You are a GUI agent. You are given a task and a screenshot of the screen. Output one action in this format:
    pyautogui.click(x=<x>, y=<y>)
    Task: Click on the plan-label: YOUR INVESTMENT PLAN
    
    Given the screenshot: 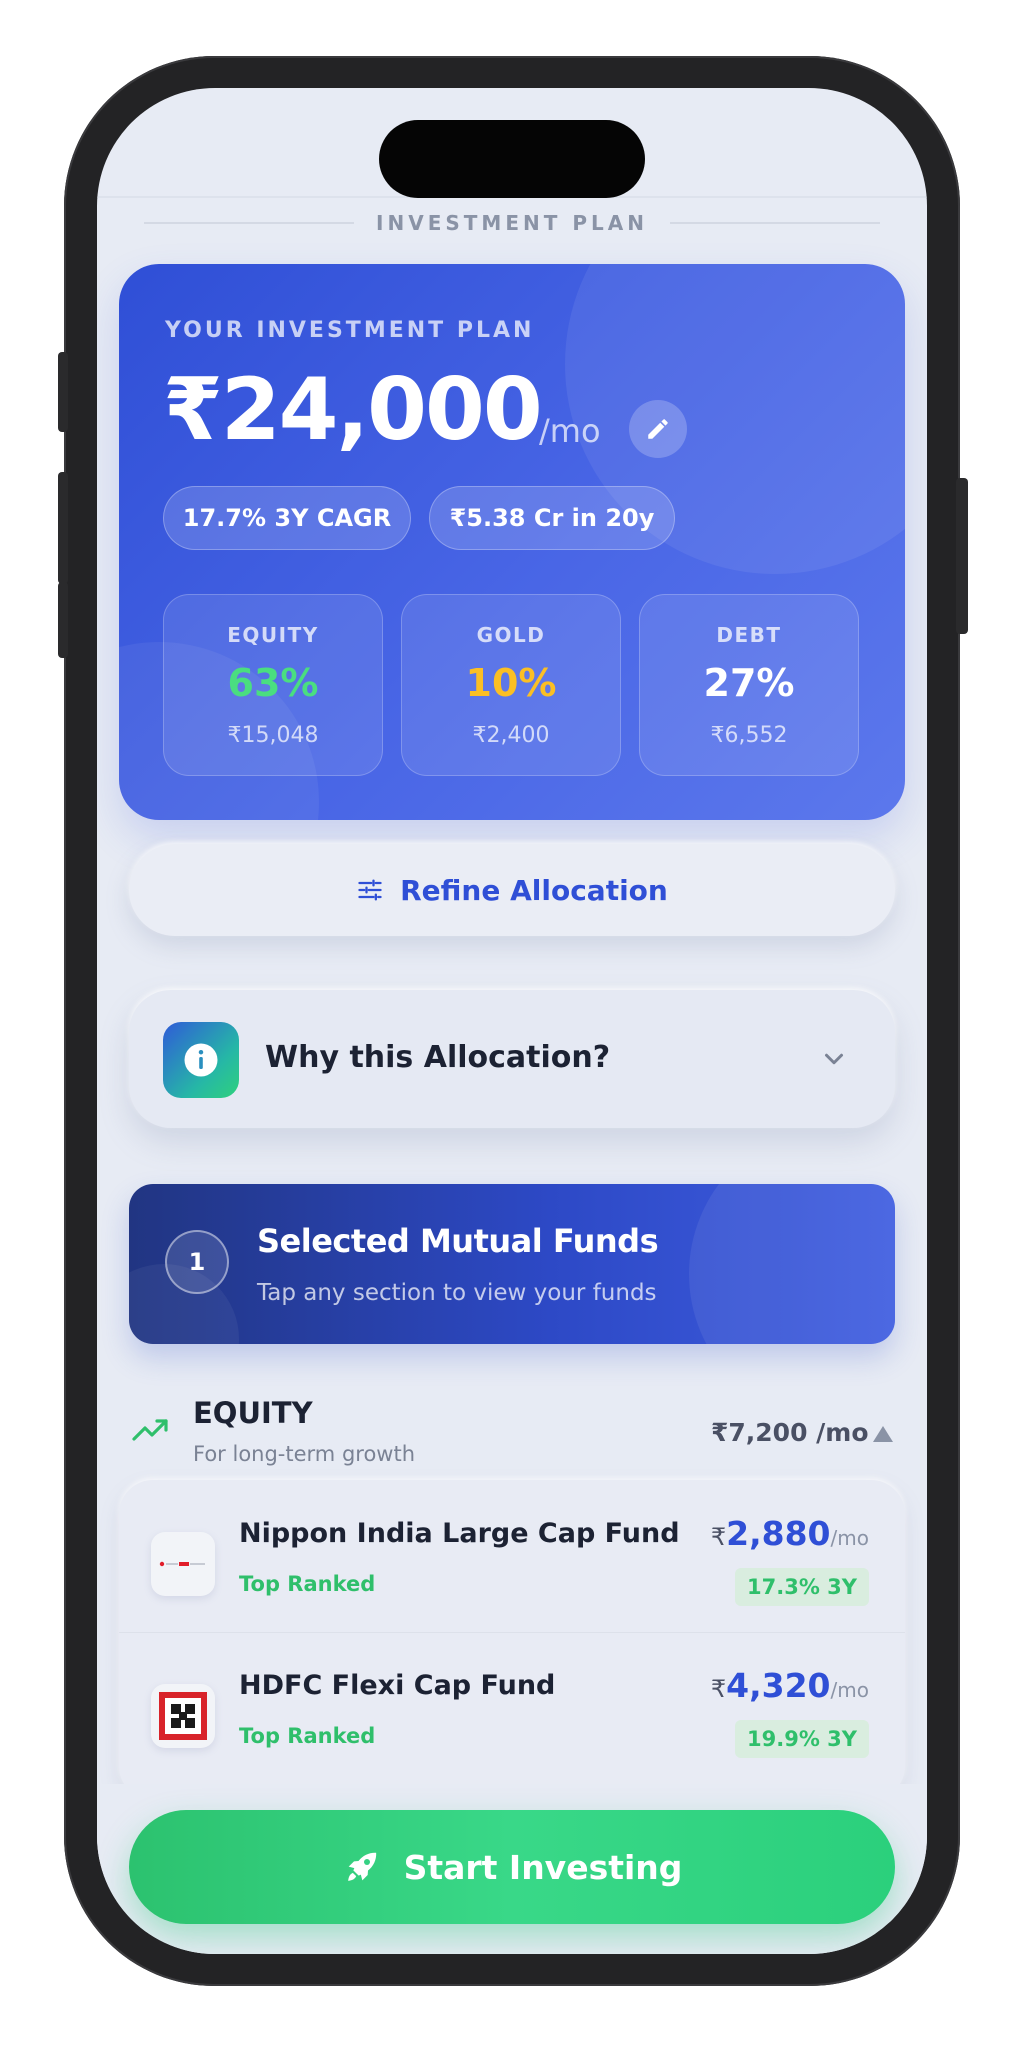 What is the action you would take?
    pyautogui.click(x=350, y=330)
    